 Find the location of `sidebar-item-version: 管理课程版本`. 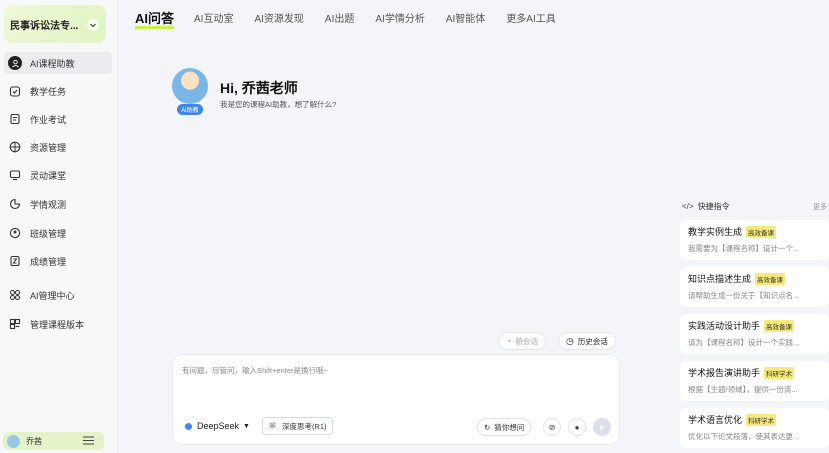

sidebar-item-version: 管理课程版本 is located at coordinates (58, 324).